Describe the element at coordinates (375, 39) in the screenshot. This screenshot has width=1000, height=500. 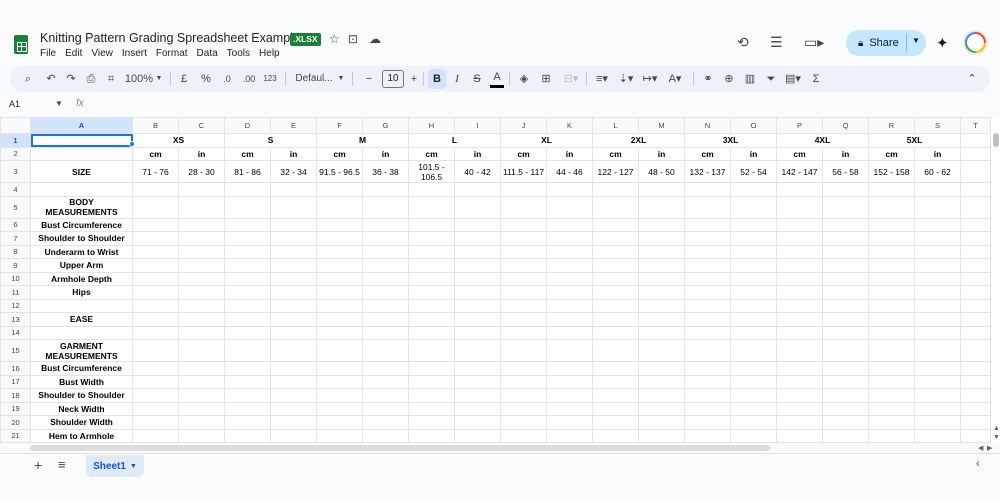
I see `cloud-status-icon: ☁` at that location.